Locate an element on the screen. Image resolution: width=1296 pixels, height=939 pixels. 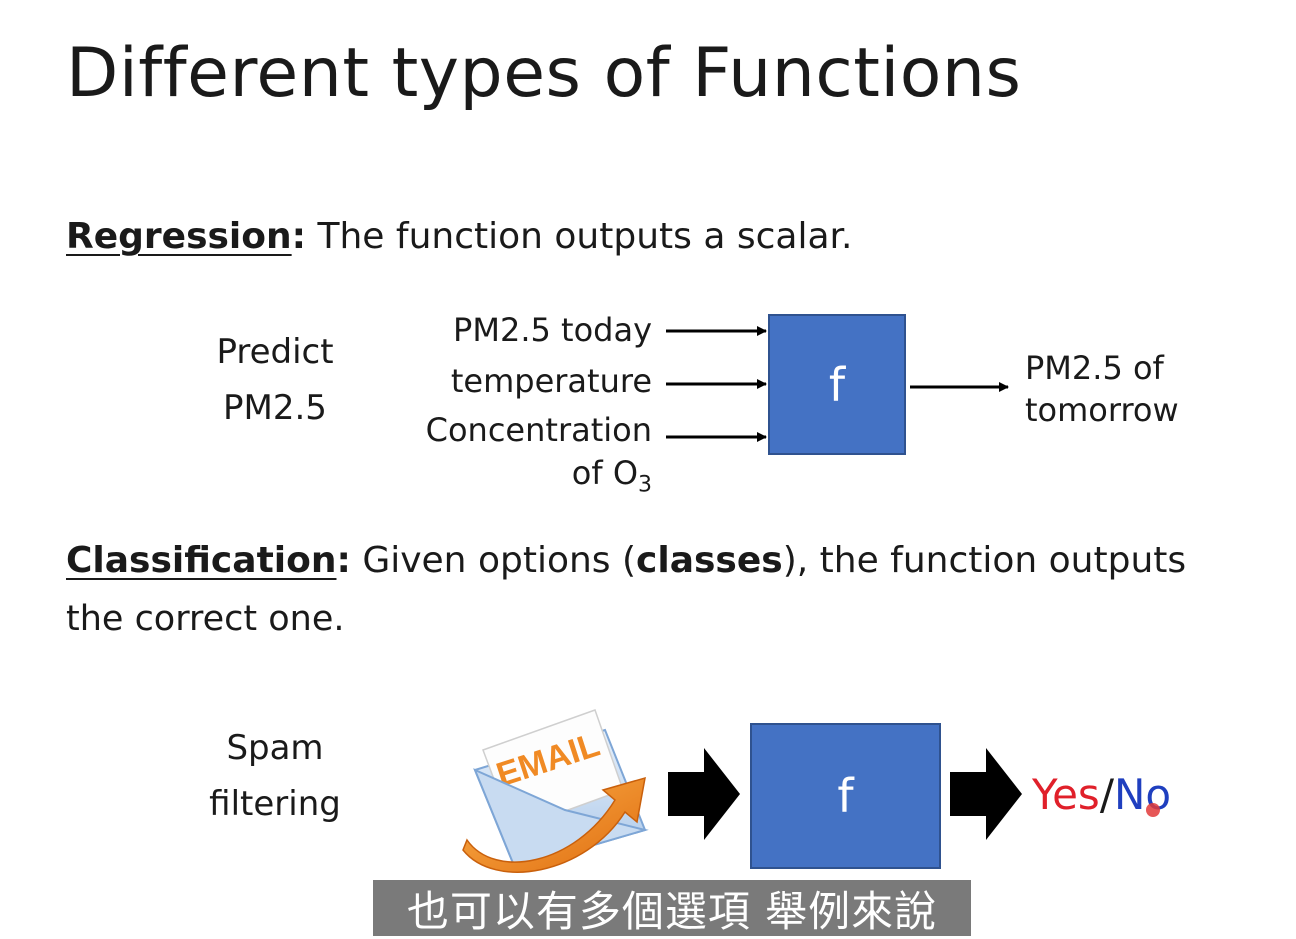
regression-input-temperature: temperature is located at coordinates (551, 381).